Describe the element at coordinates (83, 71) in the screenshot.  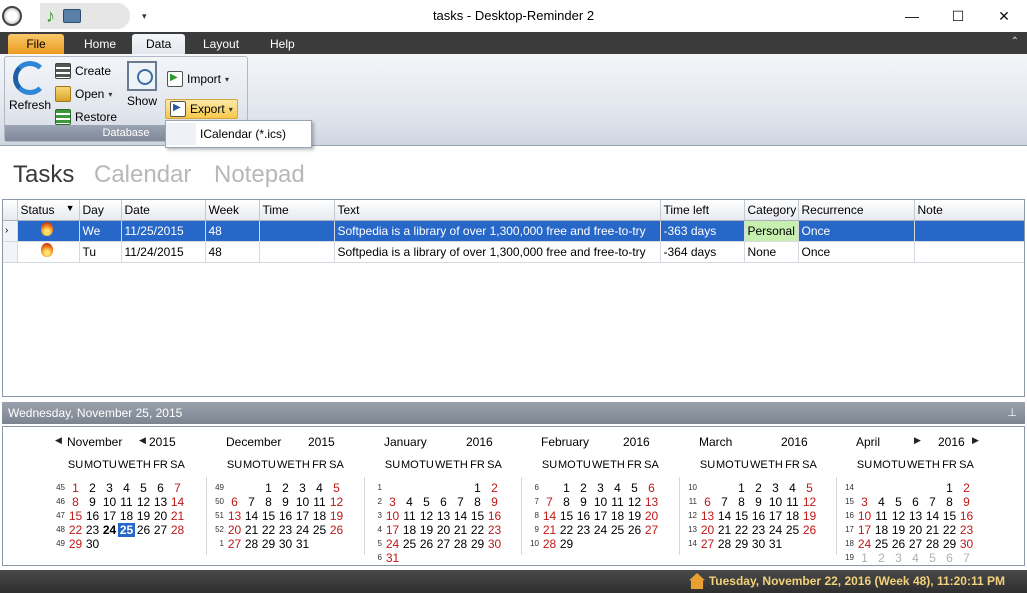
I see `create-button: Create` at that location.